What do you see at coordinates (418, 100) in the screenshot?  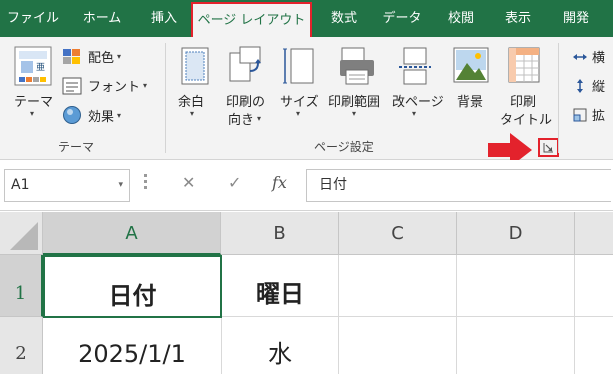 I see `breaks-label: 改ページ` at bounding box center [418, 100].